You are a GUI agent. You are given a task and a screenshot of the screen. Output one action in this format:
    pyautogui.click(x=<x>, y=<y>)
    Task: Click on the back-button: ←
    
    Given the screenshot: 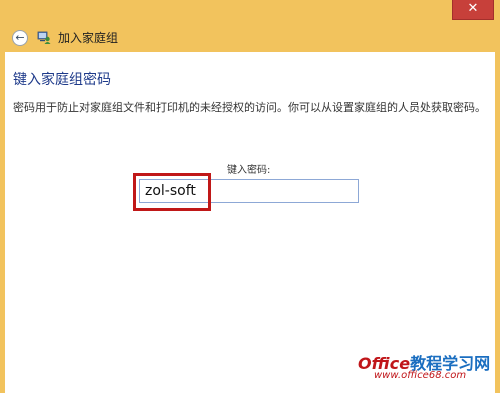 What is the action you would take?
    pyautogui.click(x=20, y=38)
    